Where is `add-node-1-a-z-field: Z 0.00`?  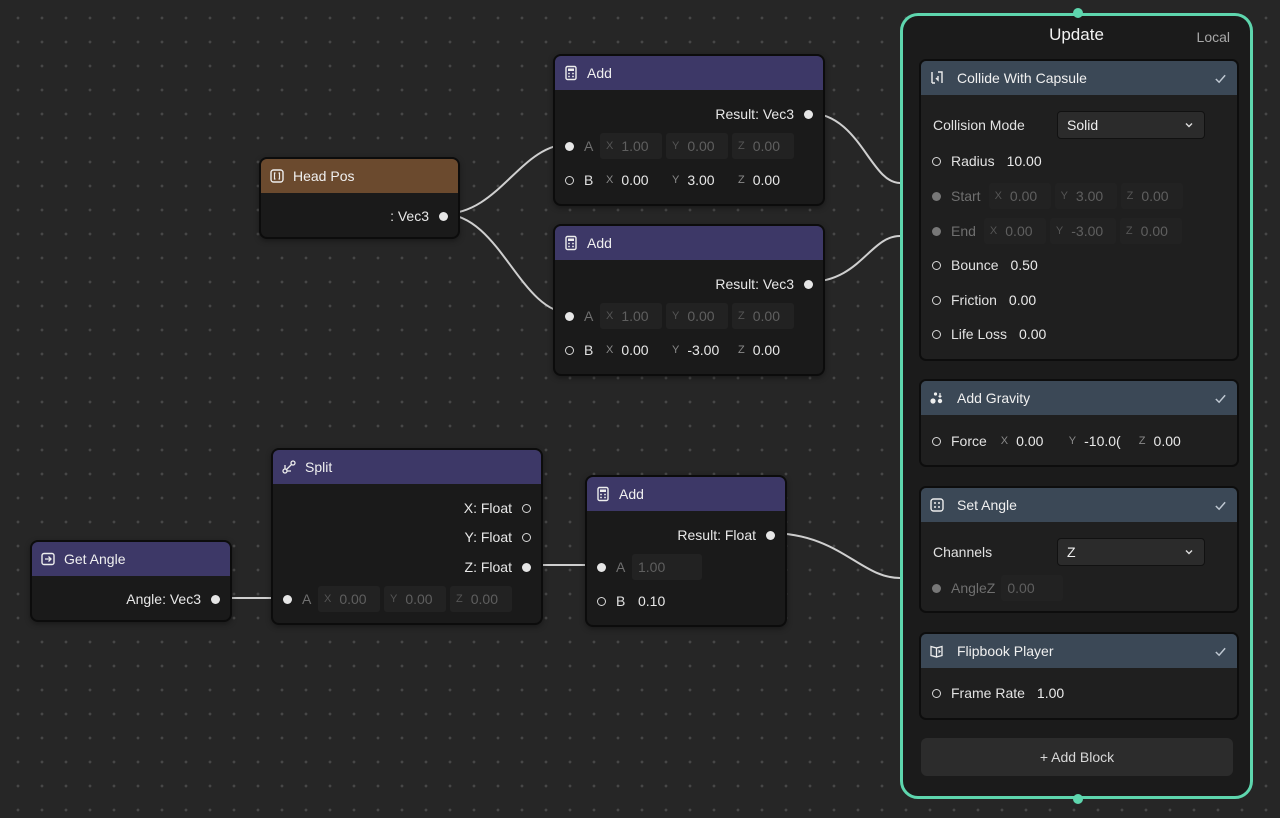 add-node-1-a-z-field: Z 0.00 is located at coordinates (763, 146).